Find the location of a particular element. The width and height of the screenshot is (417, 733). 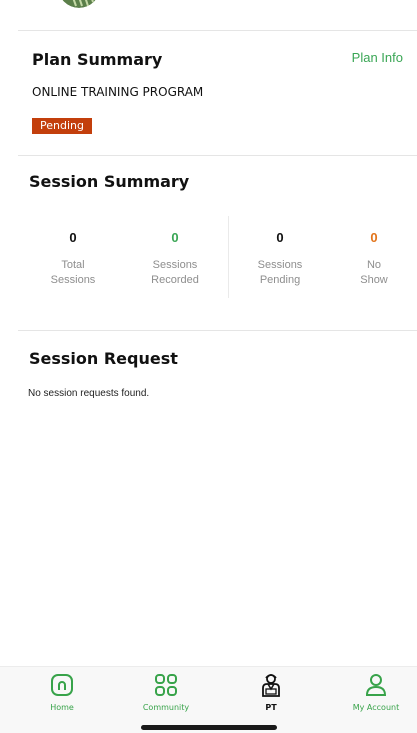

home-indicator is located at coordinates (209, 727).